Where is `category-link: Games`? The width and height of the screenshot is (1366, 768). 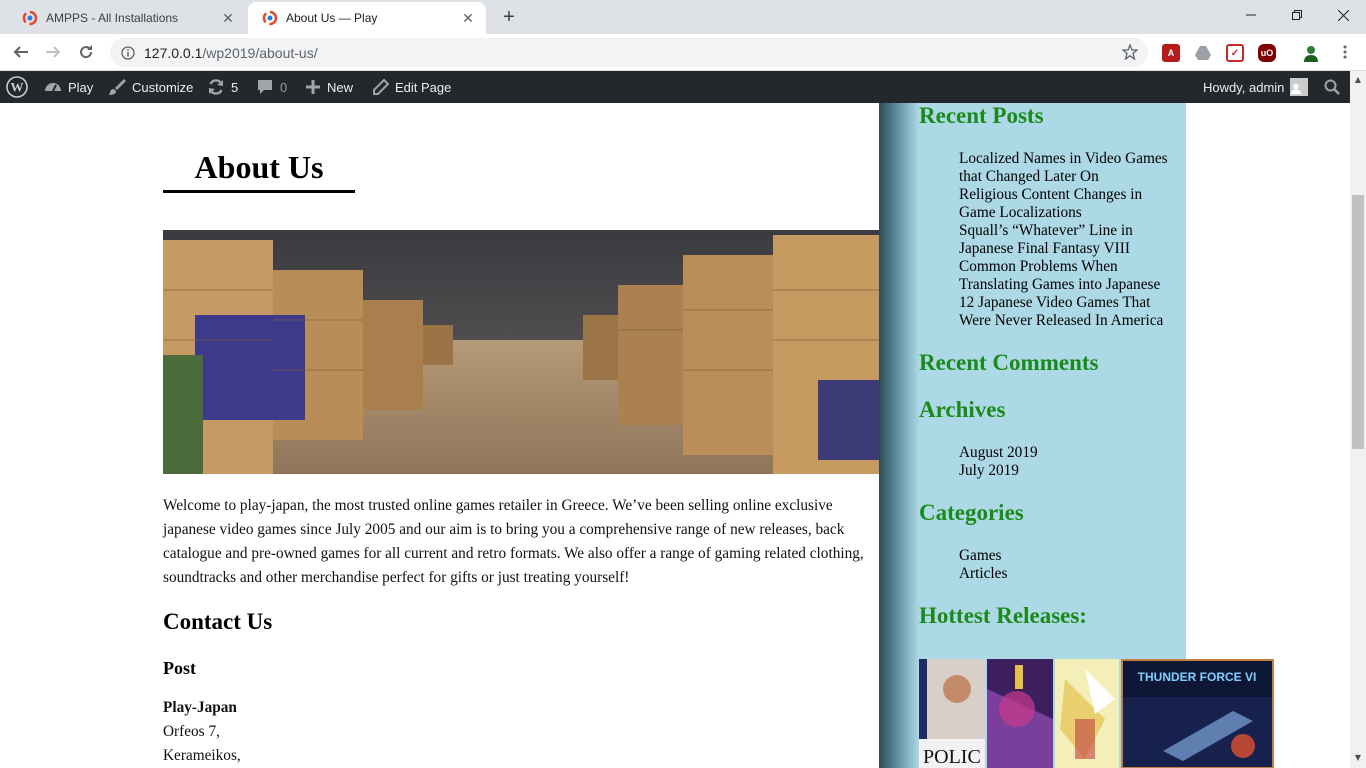 category-link: Games is located at coordinates (1070, 556).